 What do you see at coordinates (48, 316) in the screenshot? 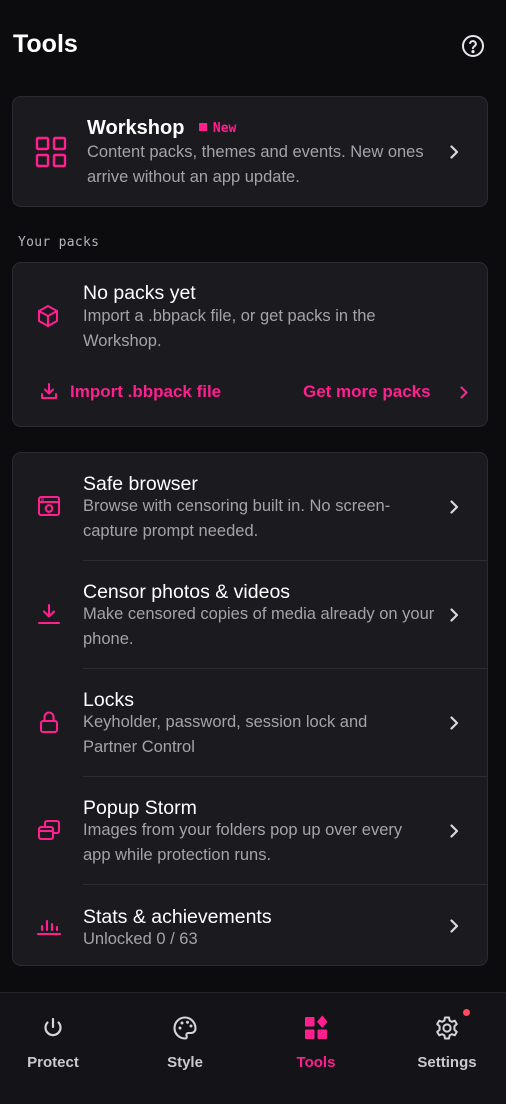
I see `package-icon` at bounding box center [48, 316].